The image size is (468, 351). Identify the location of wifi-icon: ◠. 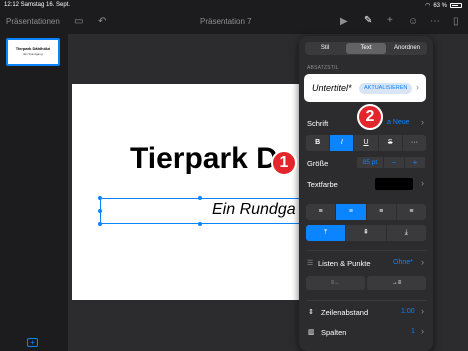
(428, 6).